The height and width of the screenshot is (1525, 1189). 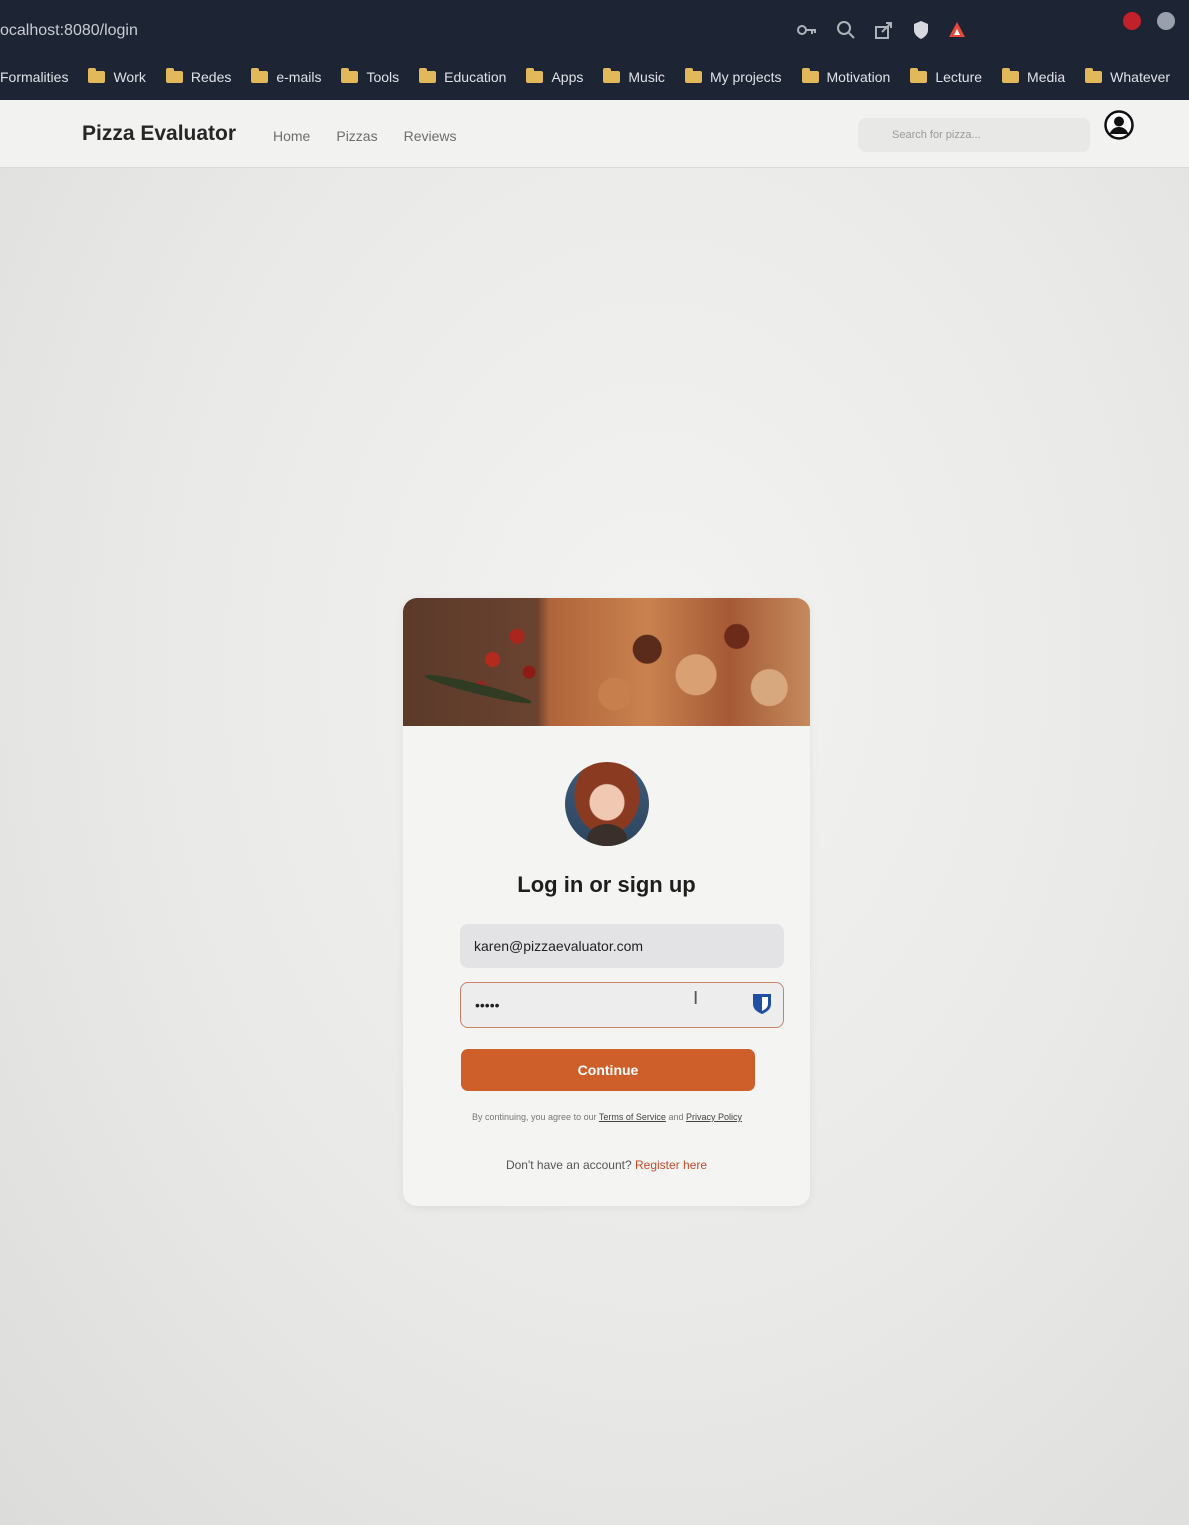 I want to click on rosemary-sprig, so click(x=478, y=689).